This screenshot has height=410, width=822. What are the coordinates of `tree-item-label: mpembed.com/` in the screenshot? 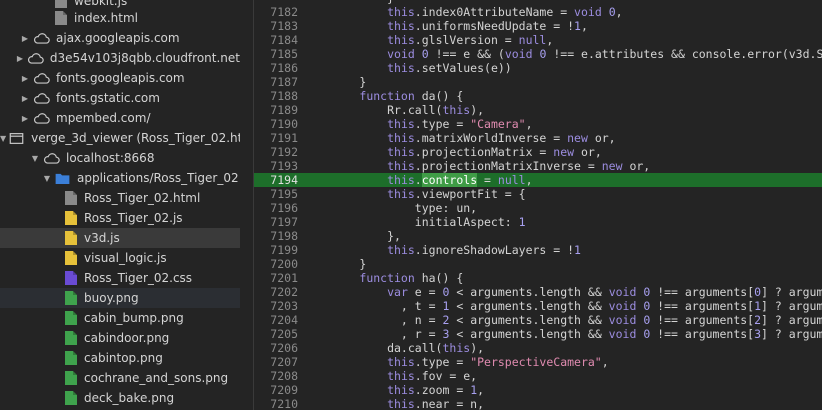 It's located at (103, 118).